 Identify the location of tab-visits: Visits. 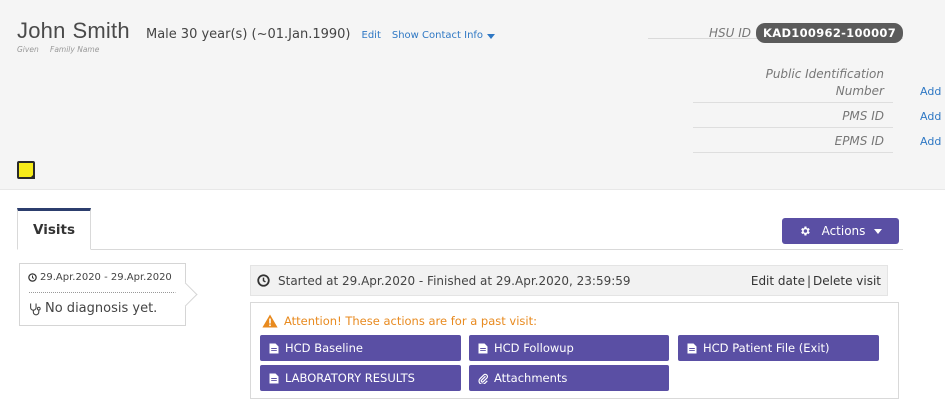
(54, 229).